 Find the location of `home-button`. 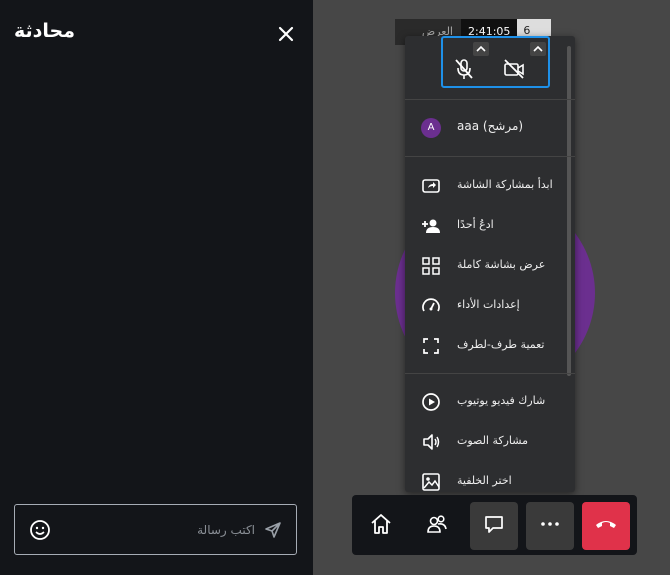

home-button is located at coordinates (381, 526).